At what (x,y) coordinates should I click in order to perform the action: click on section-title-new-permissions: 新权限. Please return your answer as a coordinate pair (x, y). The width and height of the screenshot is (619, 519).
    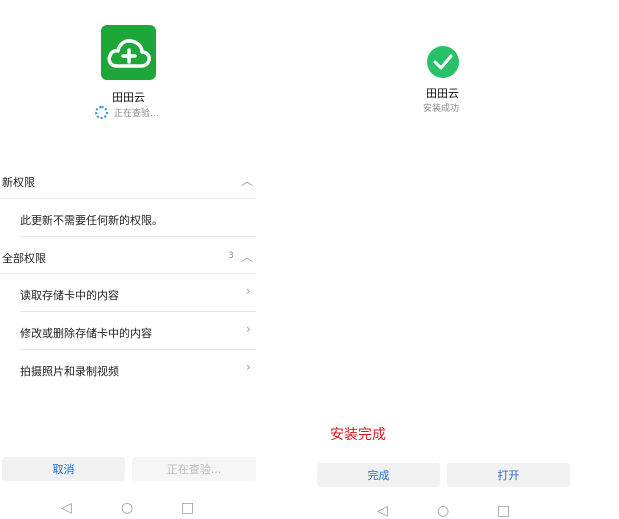
    Looking at the image, I should click on (18, 182).